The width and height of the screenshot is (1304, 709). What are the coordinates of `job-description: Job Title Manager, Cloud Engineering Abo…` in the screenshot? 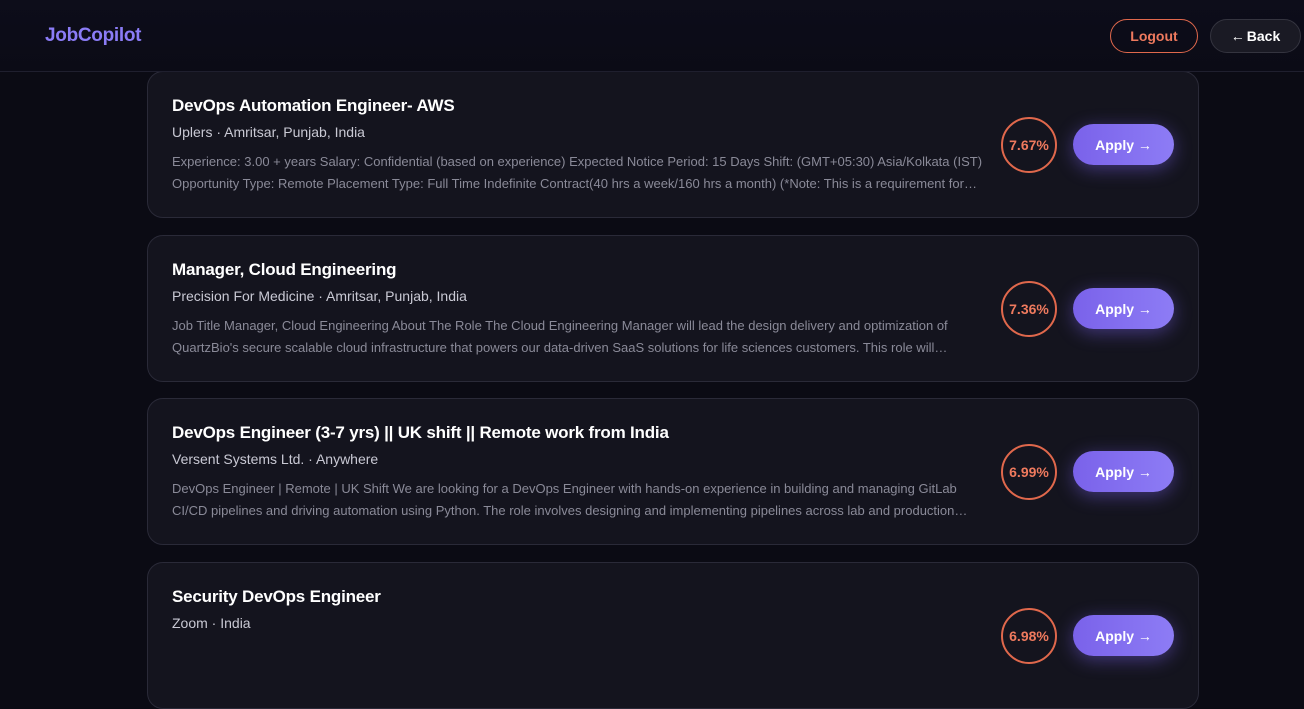 It's located at (560, 336).